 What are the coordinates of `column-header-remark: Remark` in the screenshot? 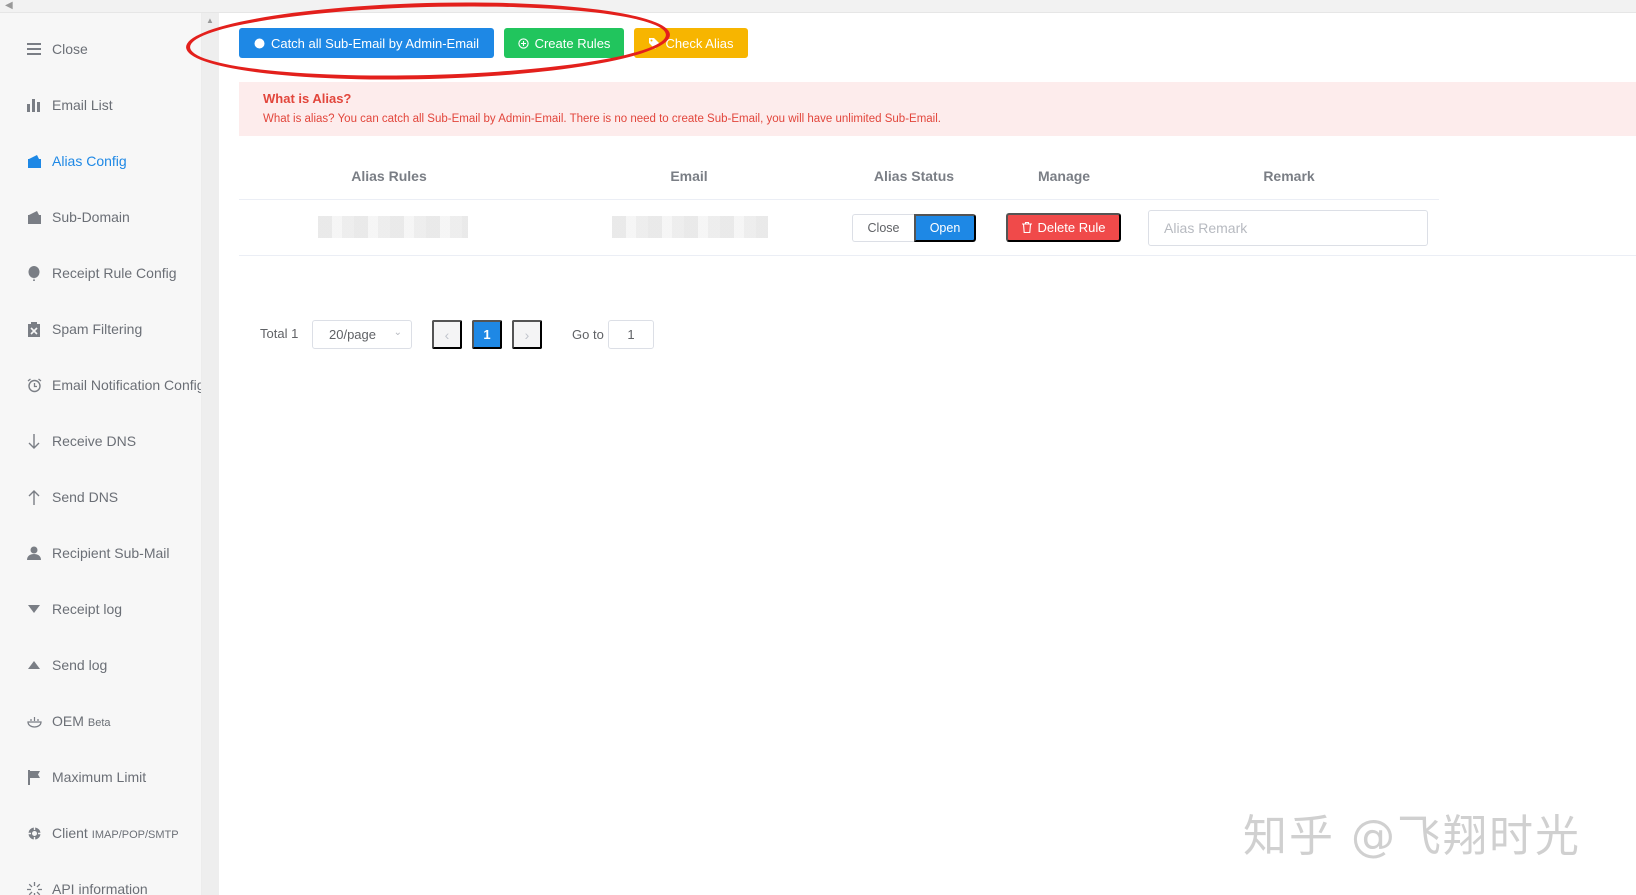 It's located at (1289, 176).